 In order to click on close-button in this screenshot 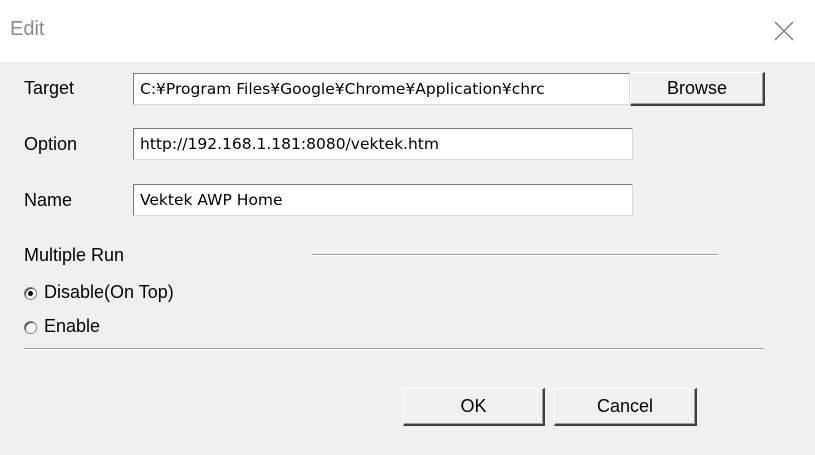, I will do `click(785, 31)`.